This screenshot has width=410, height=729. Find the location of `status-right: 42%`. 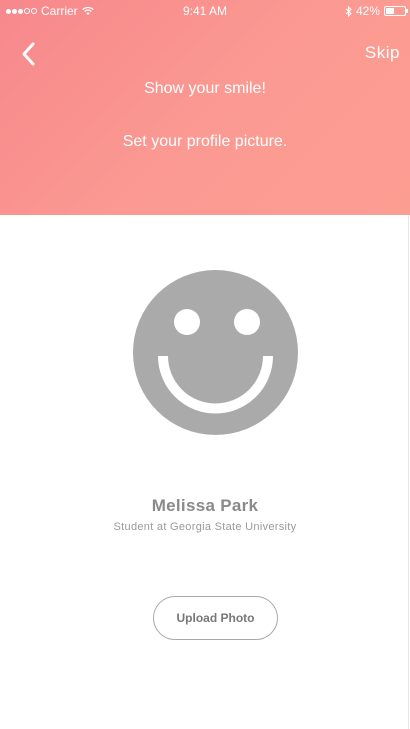

status-right: 42% is located at coordinates (376, 11).